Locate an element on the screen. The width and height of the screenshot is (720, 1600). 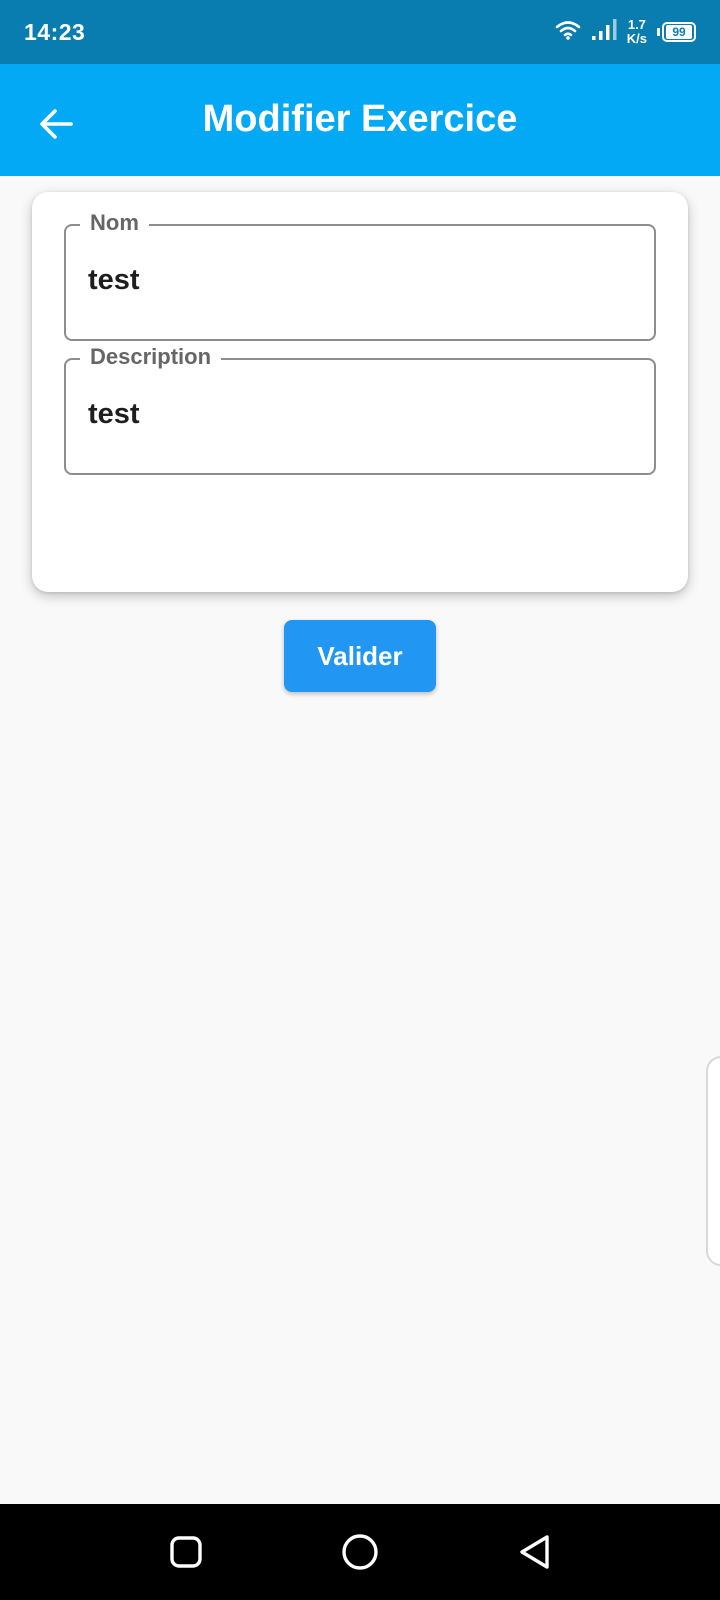
status-bar: 14:23 1.7 K/s 99 is located at coordinates (360, 32).